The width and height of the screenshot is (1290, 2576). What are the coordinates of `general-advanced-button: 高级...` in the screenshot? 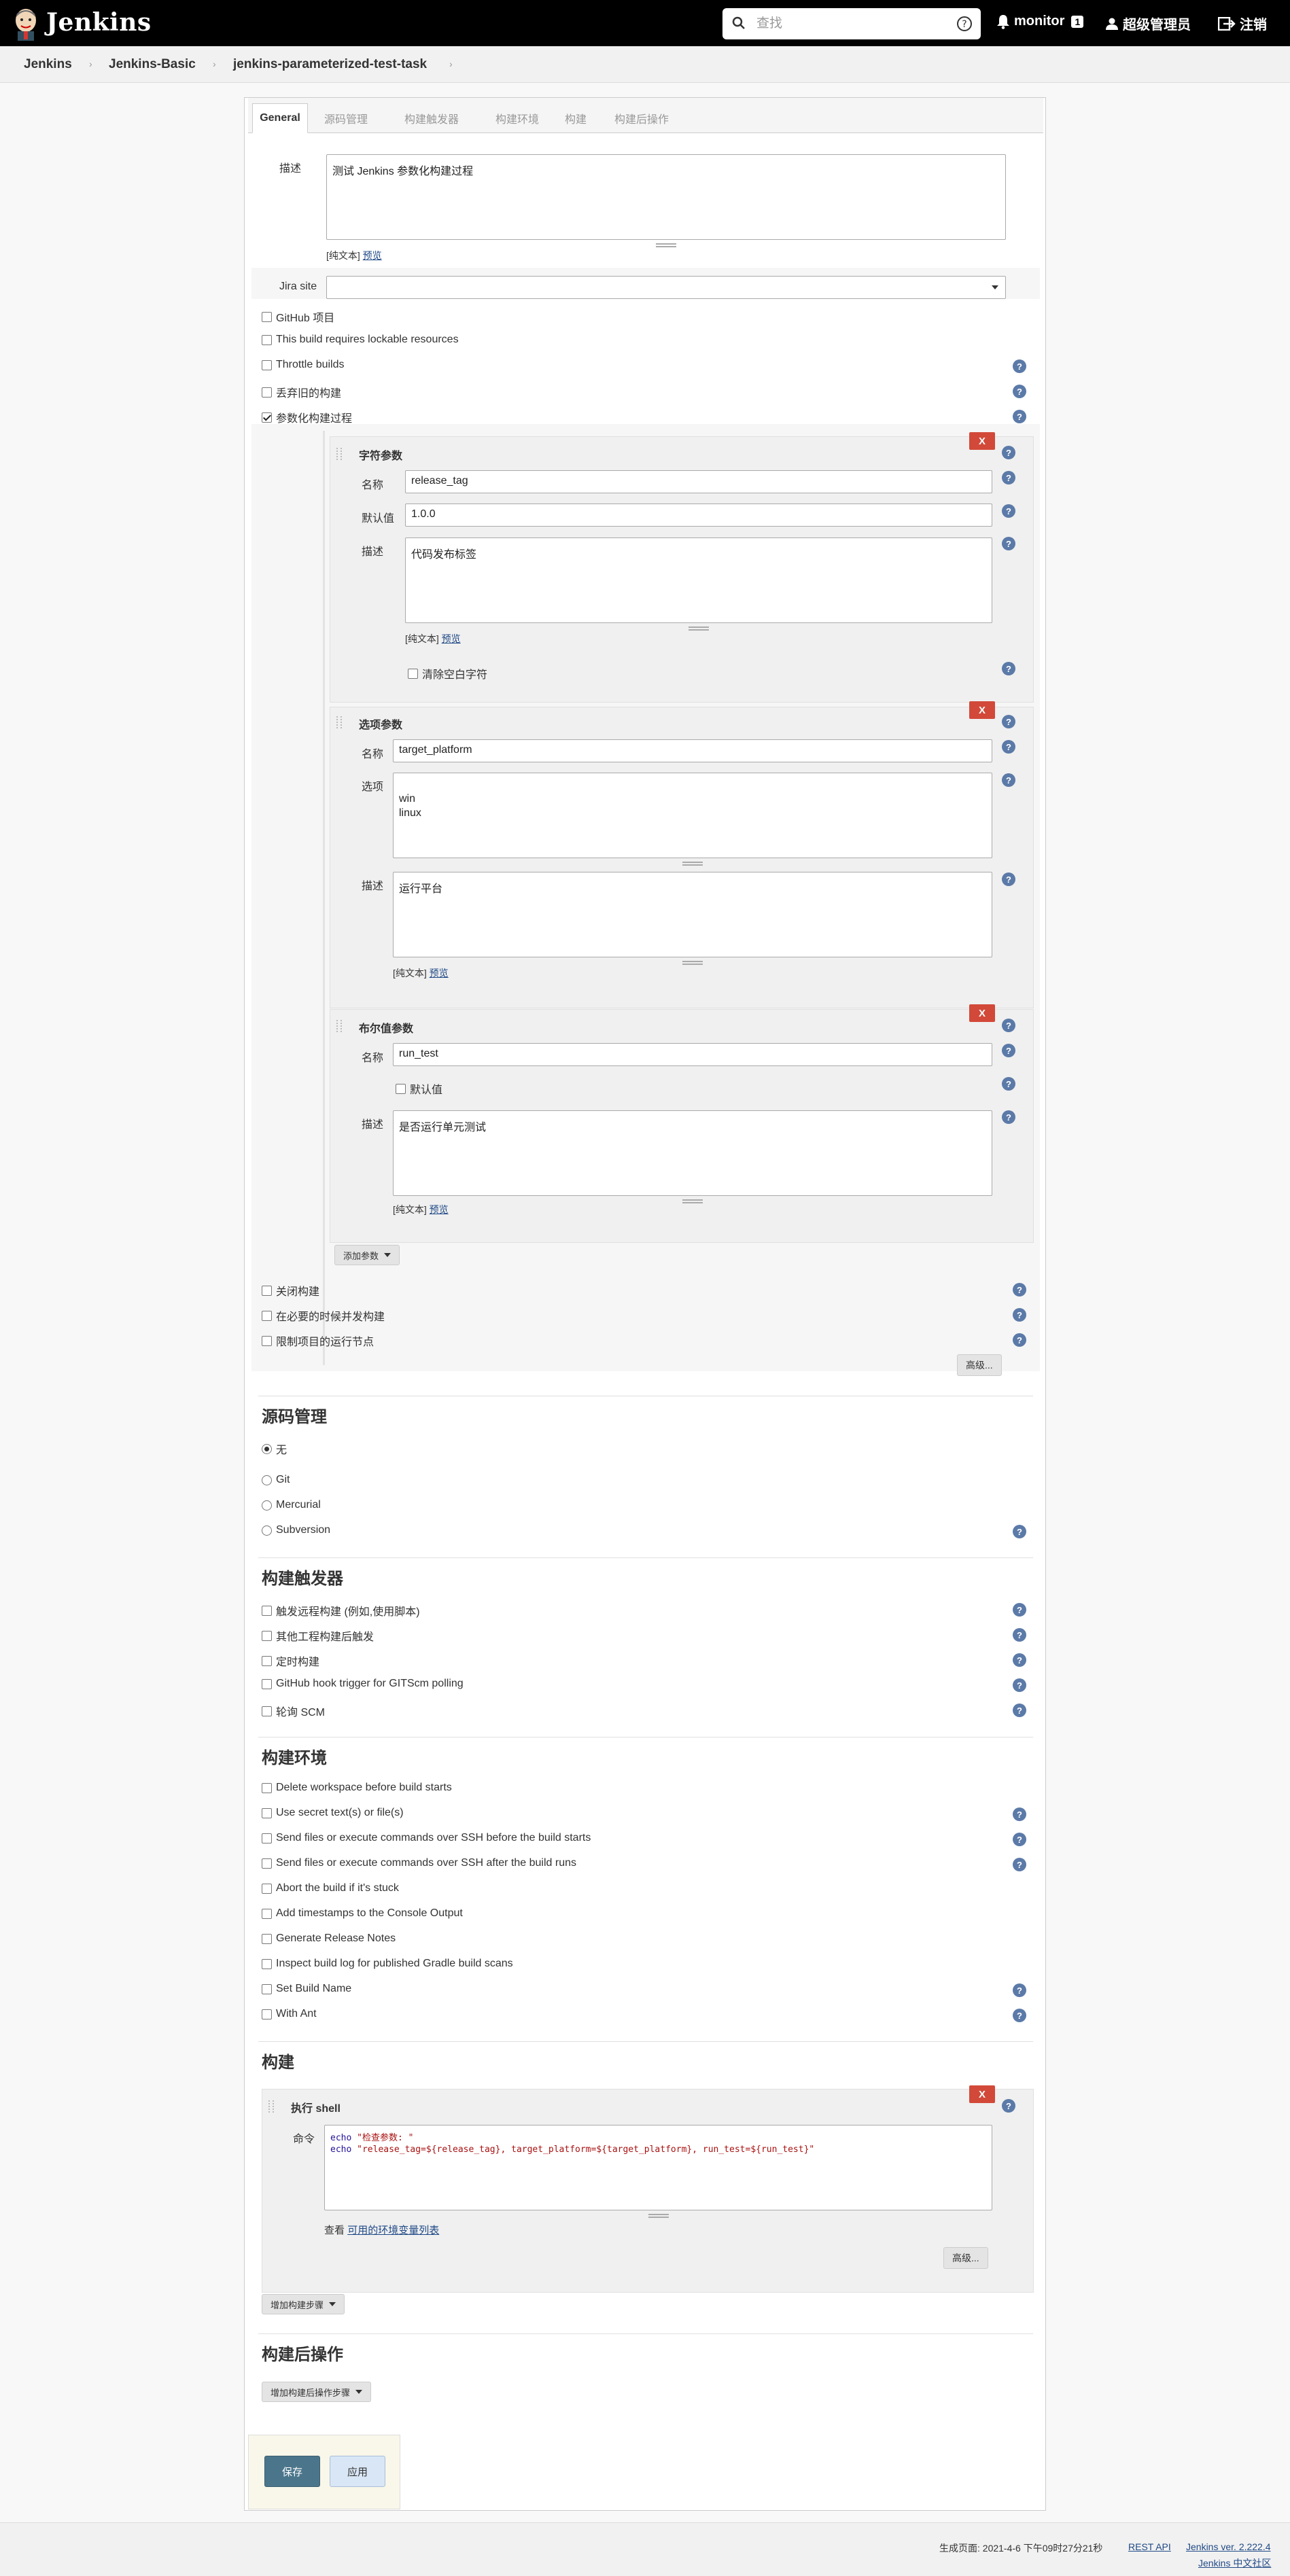 It's located at (980, 1365).